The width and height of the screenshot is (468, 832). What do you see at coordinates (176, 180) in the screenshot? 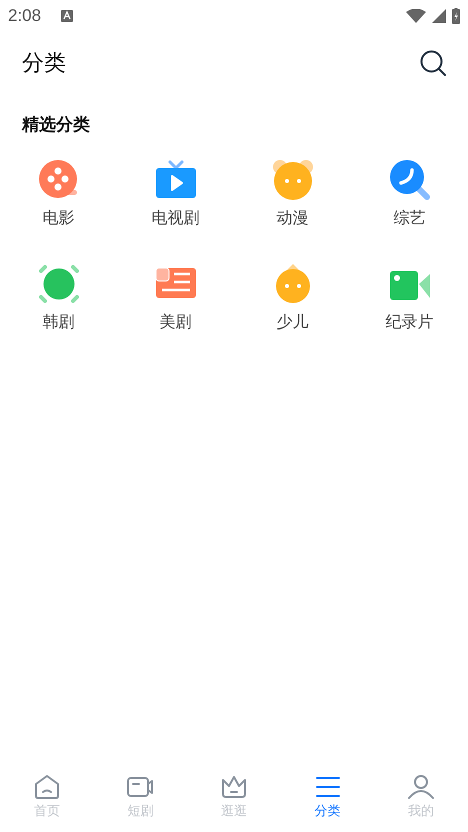
I see `tv-icon` at bounding box center [176, 180].